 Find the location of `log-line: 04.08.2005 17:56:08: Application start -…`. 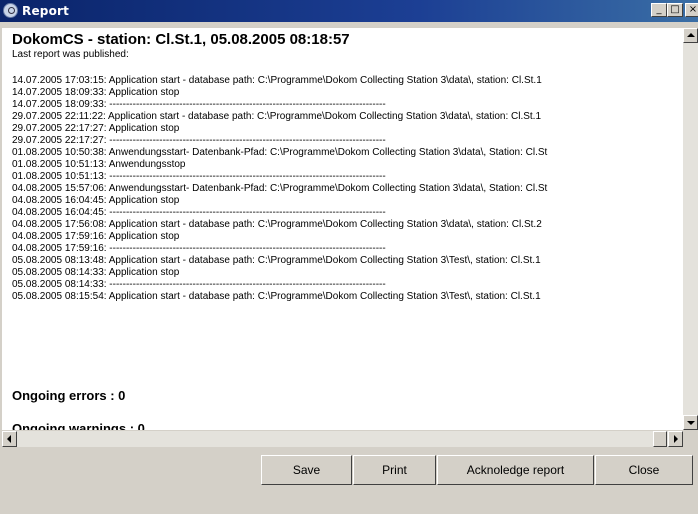

log-line: 04.08.2005 17:56:08: Application start -… is located at coordinates (277, 224).